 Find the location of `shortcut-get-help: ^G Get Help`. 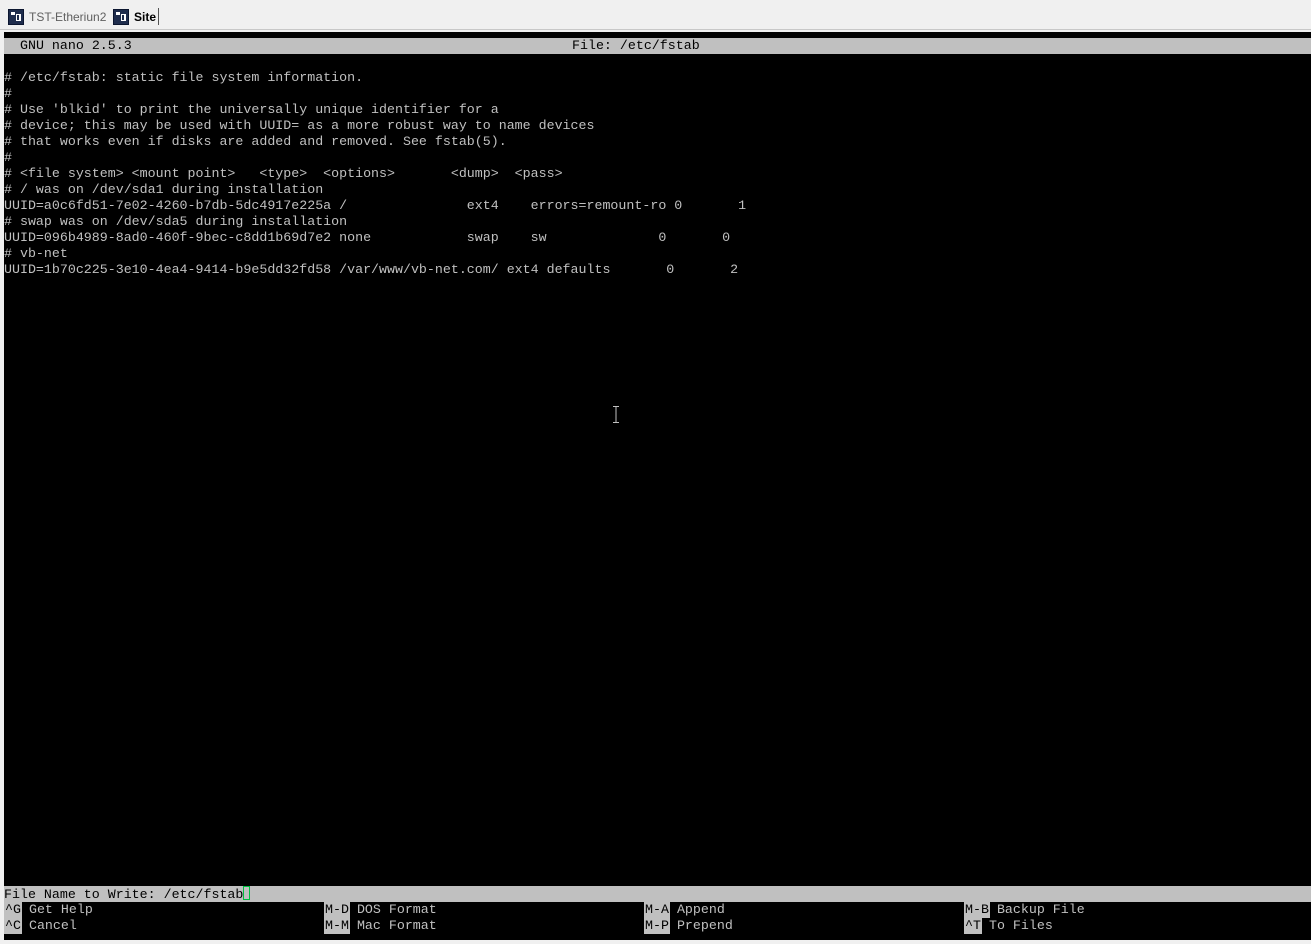

shortcut-get-help: ^G Get Help is located at coordinates (48, 910).